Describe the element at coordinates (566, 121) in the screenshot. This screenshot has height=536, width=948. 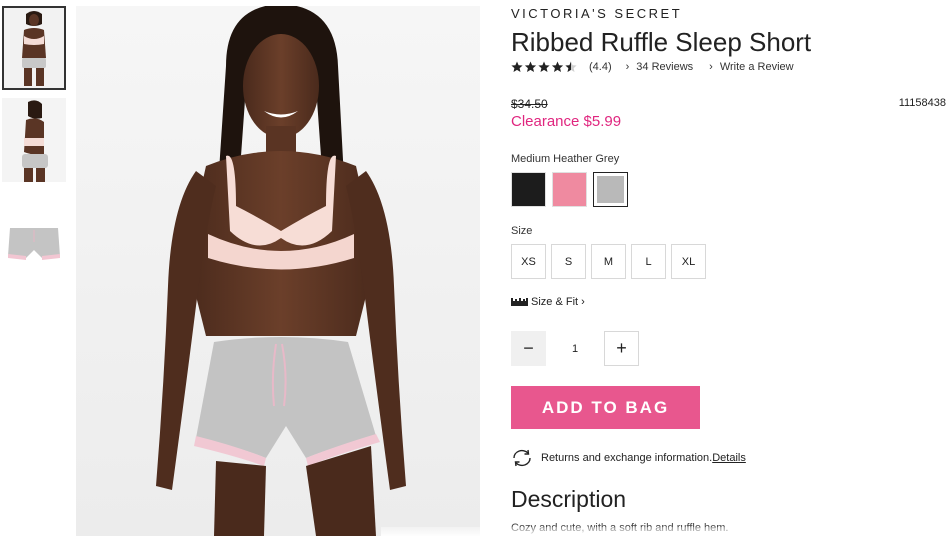
I see `clearance-price: Clearance $5.99` at that location.